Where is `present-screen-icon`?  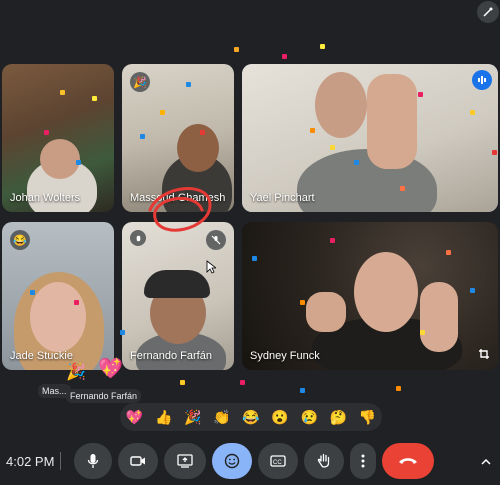 present-screen-icon is located at coordinates (185, 461).